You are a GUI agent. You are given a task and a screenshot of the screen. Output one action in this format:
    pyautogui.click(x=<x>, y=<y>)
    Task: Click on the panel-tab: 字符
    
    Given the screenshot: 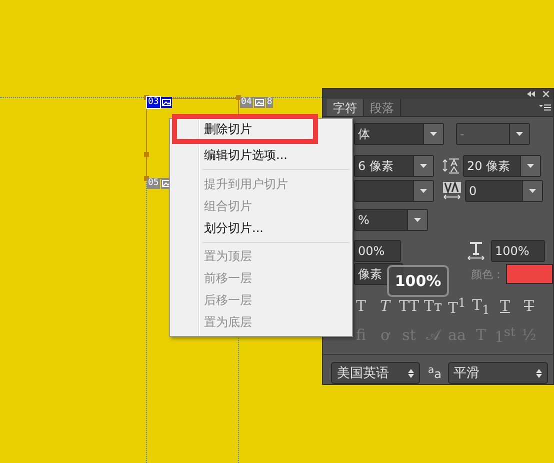 What is the action you would take?
    pyautogui.click(x=345, y=107)
    